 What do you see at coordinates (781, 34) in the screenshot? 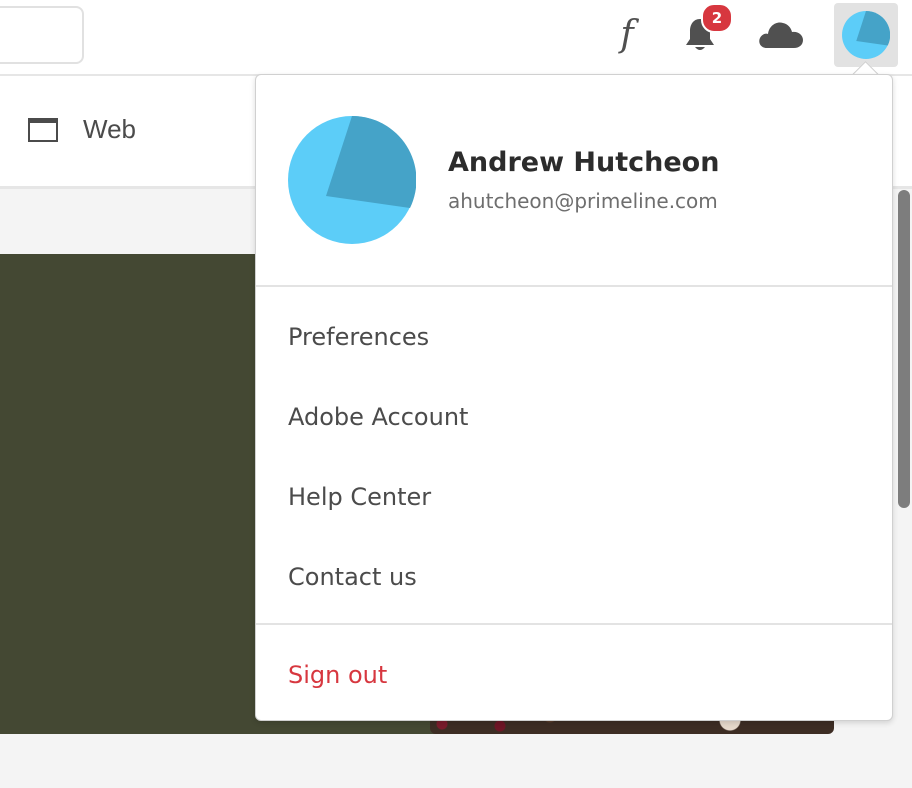
I see `cloud-icon` at bounding box center [781, 34].